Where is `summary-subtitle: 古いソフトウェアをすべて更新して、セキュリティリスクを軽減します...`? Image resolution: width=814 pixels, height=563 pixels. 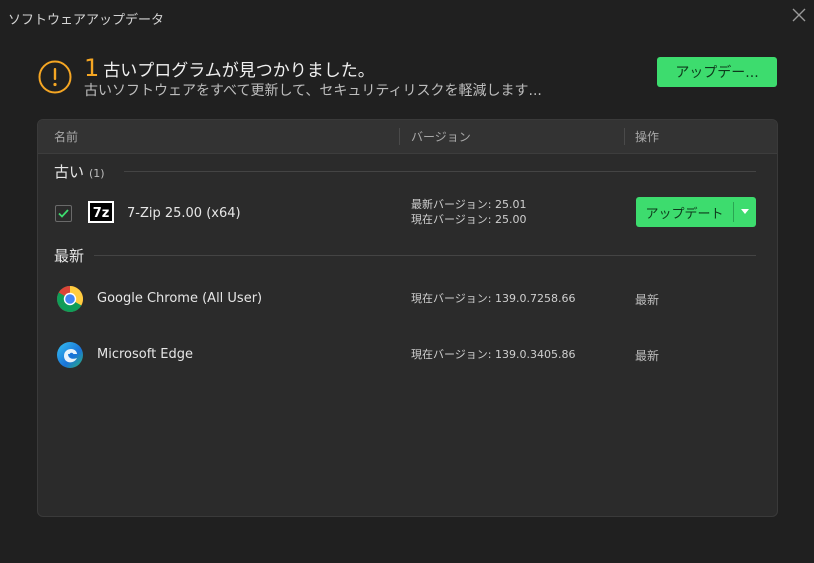 summary-subtitle: 古いソフトウェアをすべて更新して、セキュリティリスクを軽減します... is located at coordinates (313, 91).